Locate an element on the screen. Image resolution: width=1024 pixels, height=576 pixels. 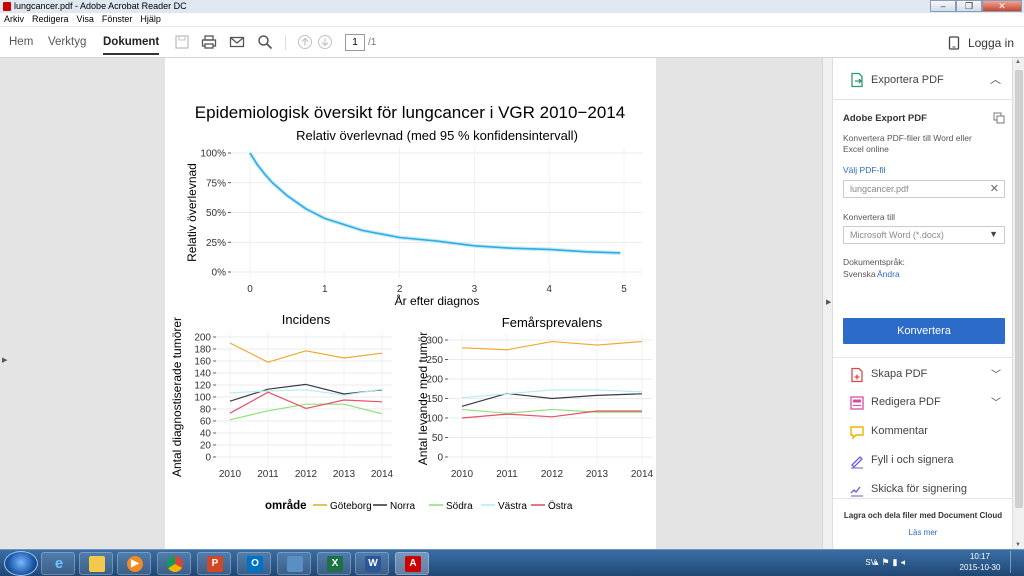
y-tick-label: 100% is located at coordinates (213, 154).